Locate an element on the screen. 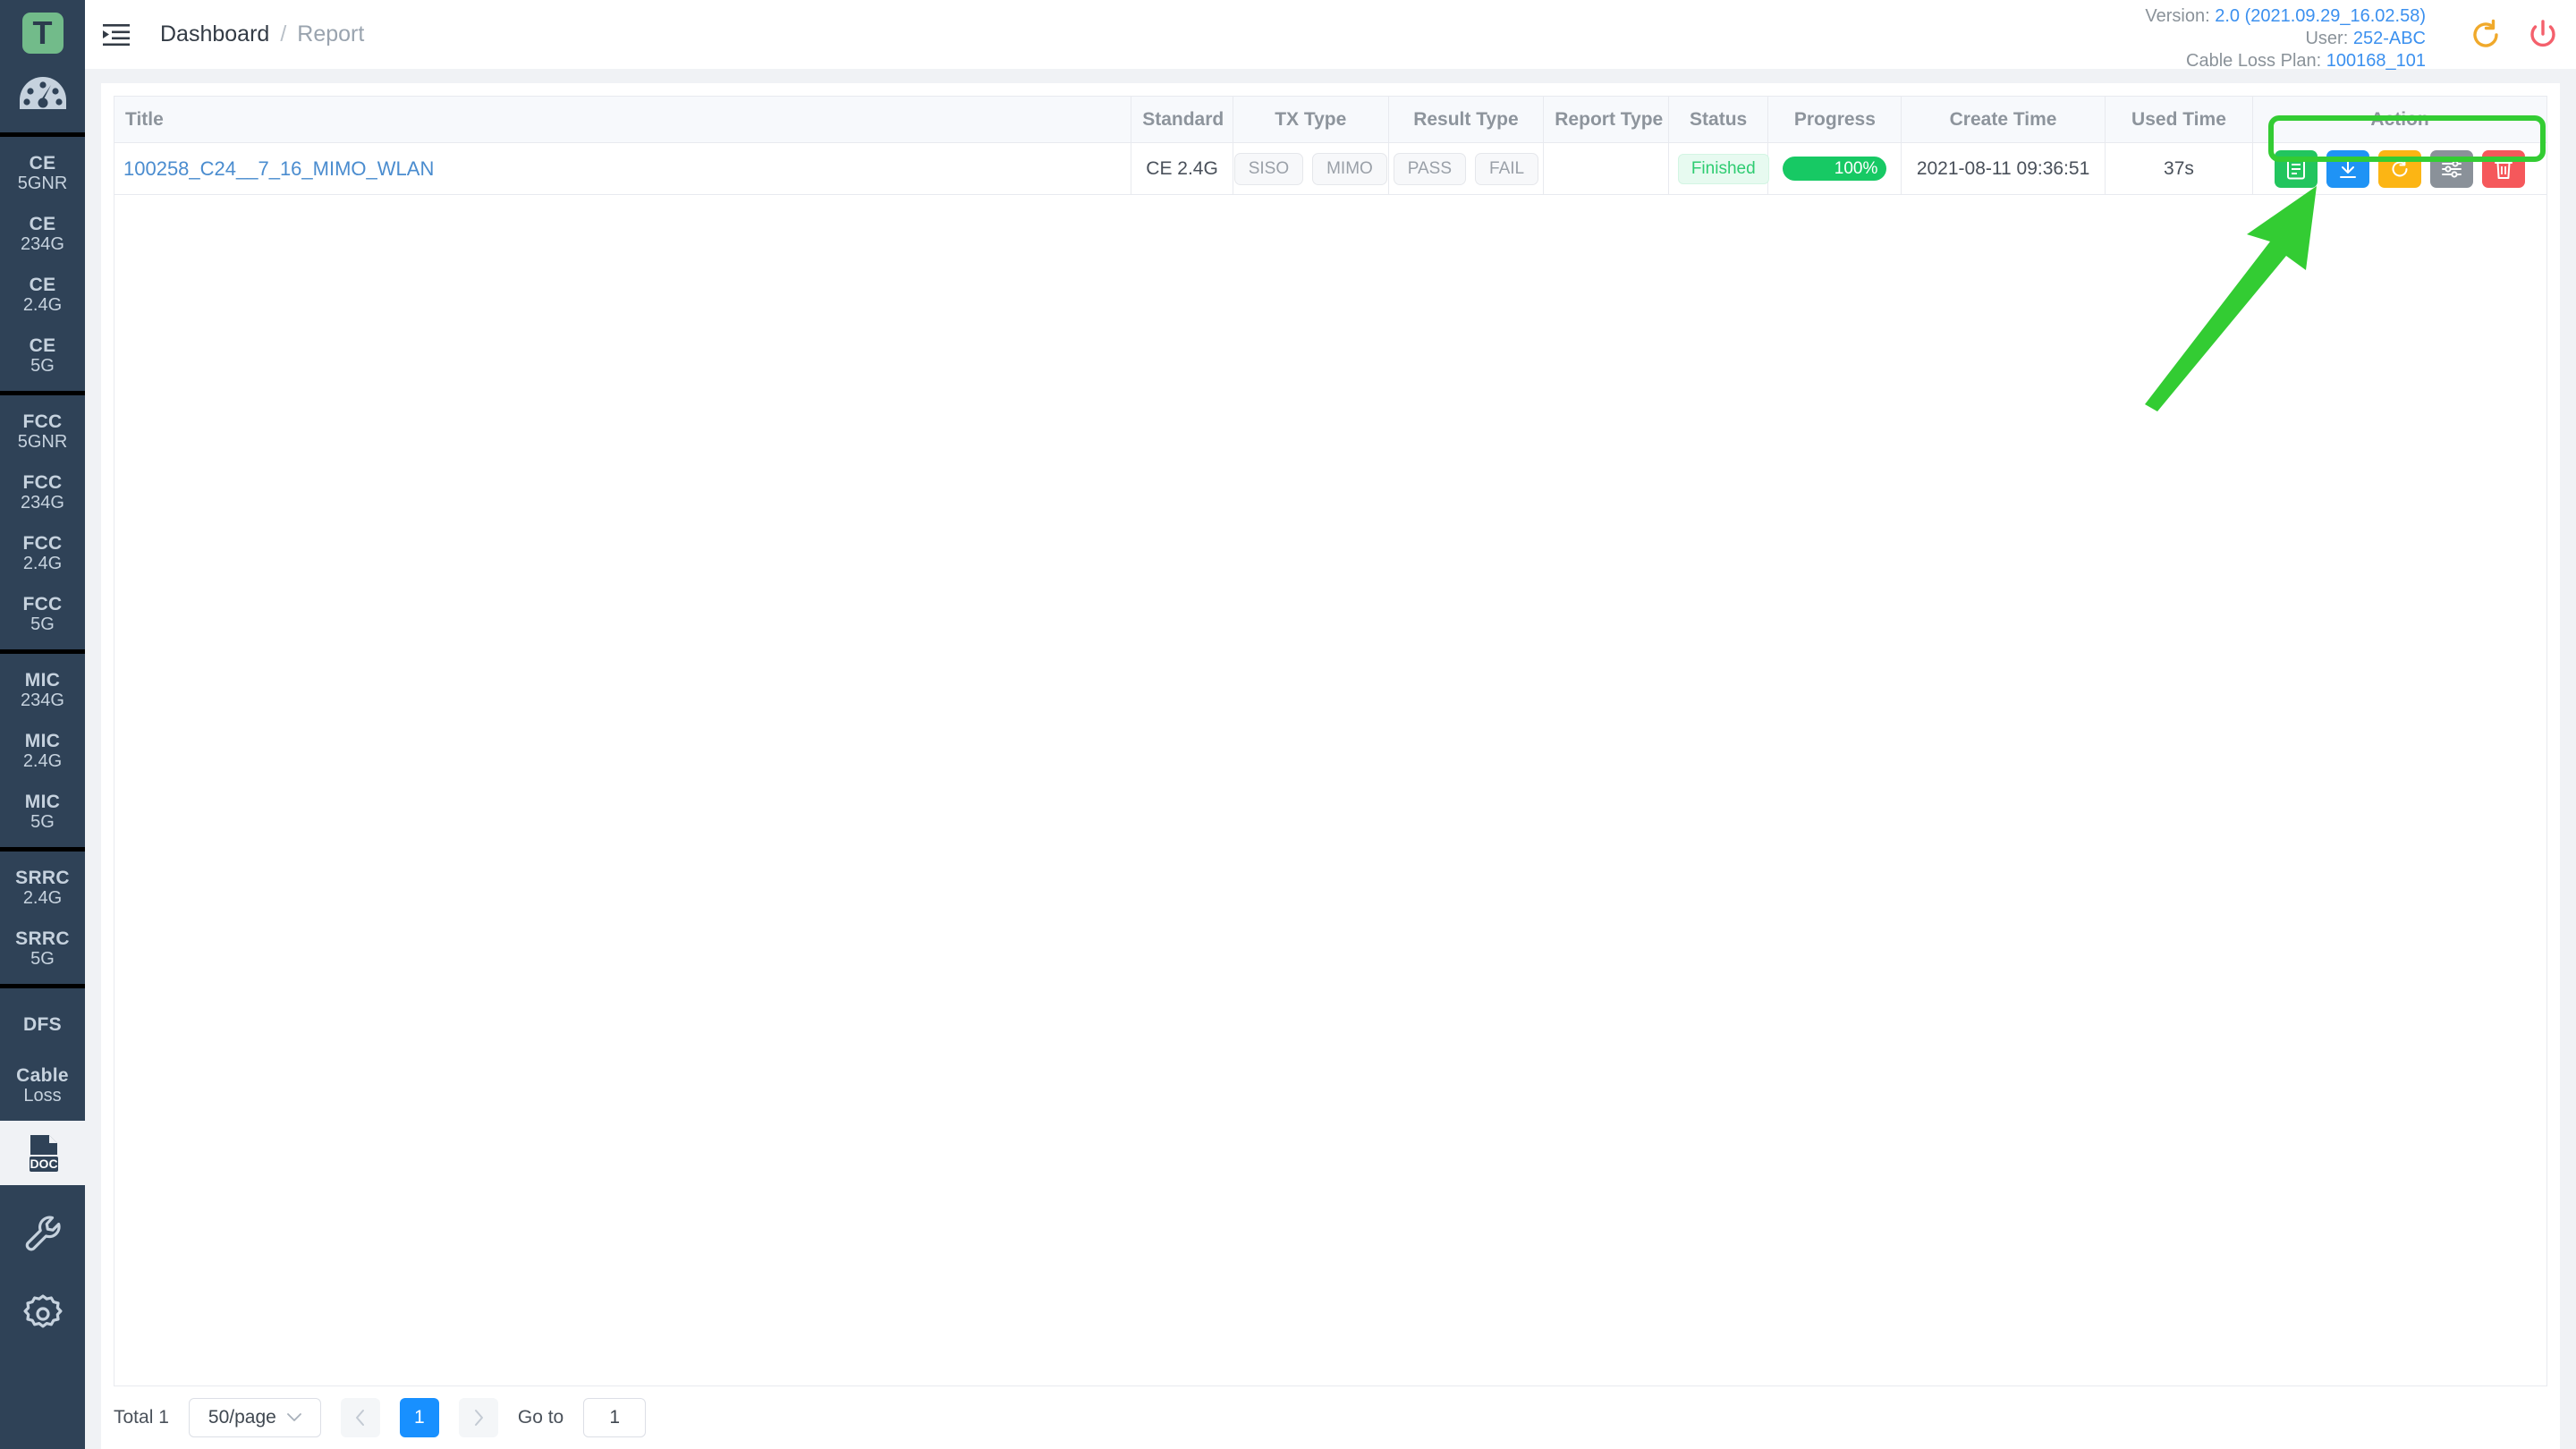 This screenshot has width=2576, height=1449. tx-type-siso-pill: SISO is located at coordinates (1268, 168).